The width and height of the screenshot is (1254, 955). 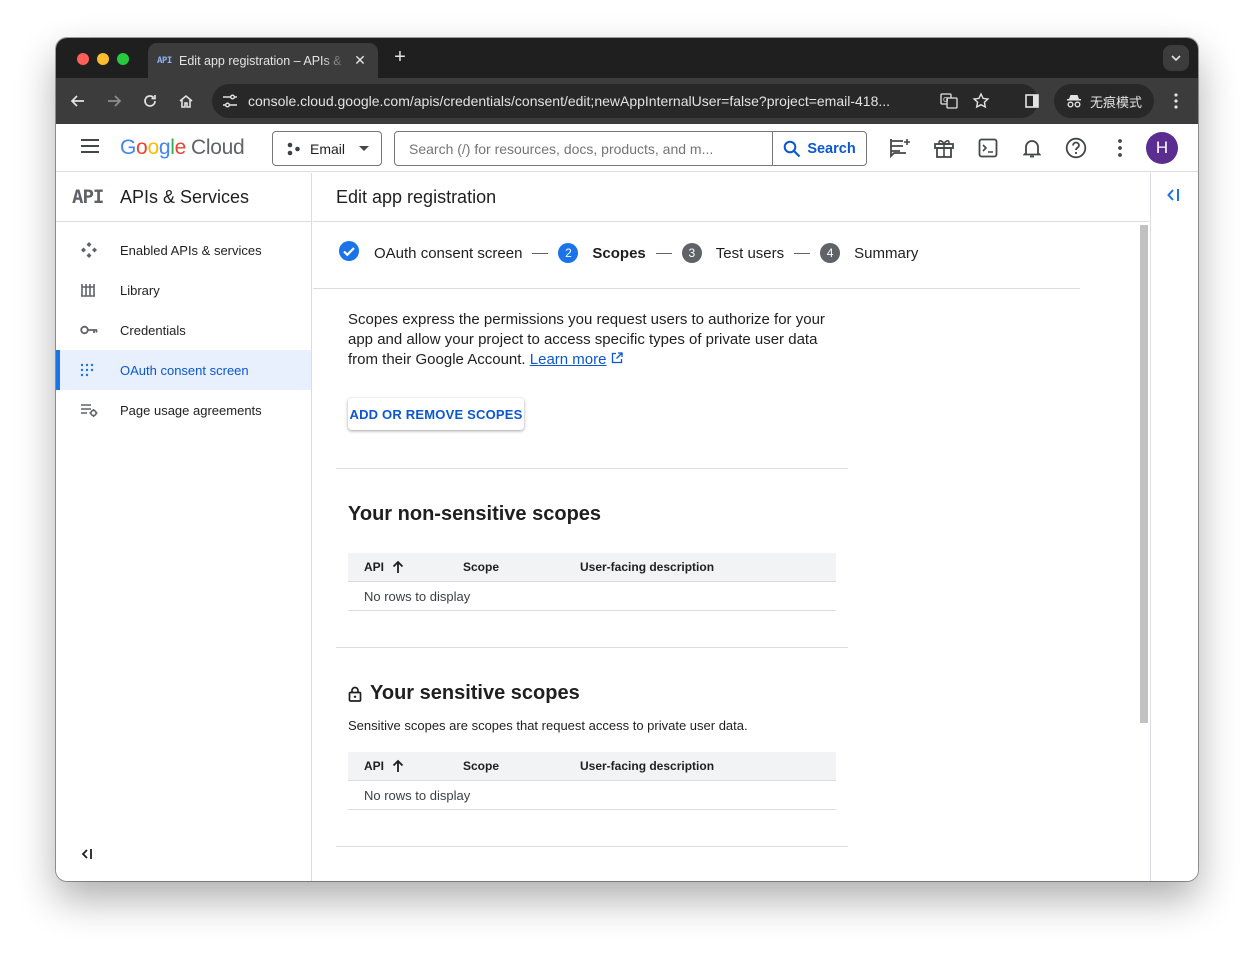 I want to click on sidebar-item-label: Credentials, so click(x=153, y=330).